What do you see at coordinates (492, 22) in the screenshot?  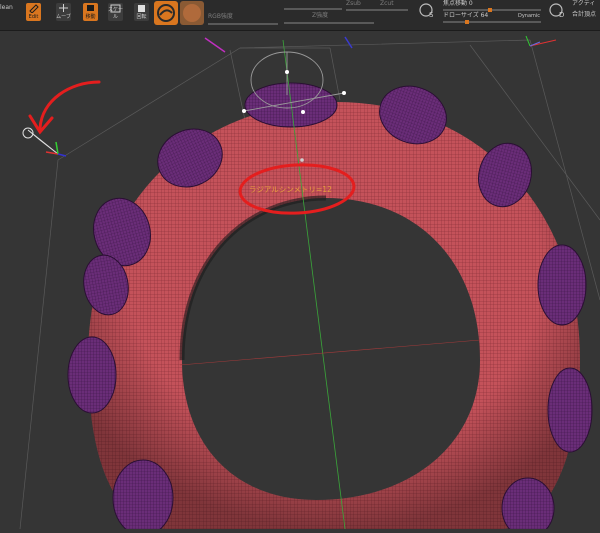 I see `draw-size-slider` at bounding box center [492, 22].